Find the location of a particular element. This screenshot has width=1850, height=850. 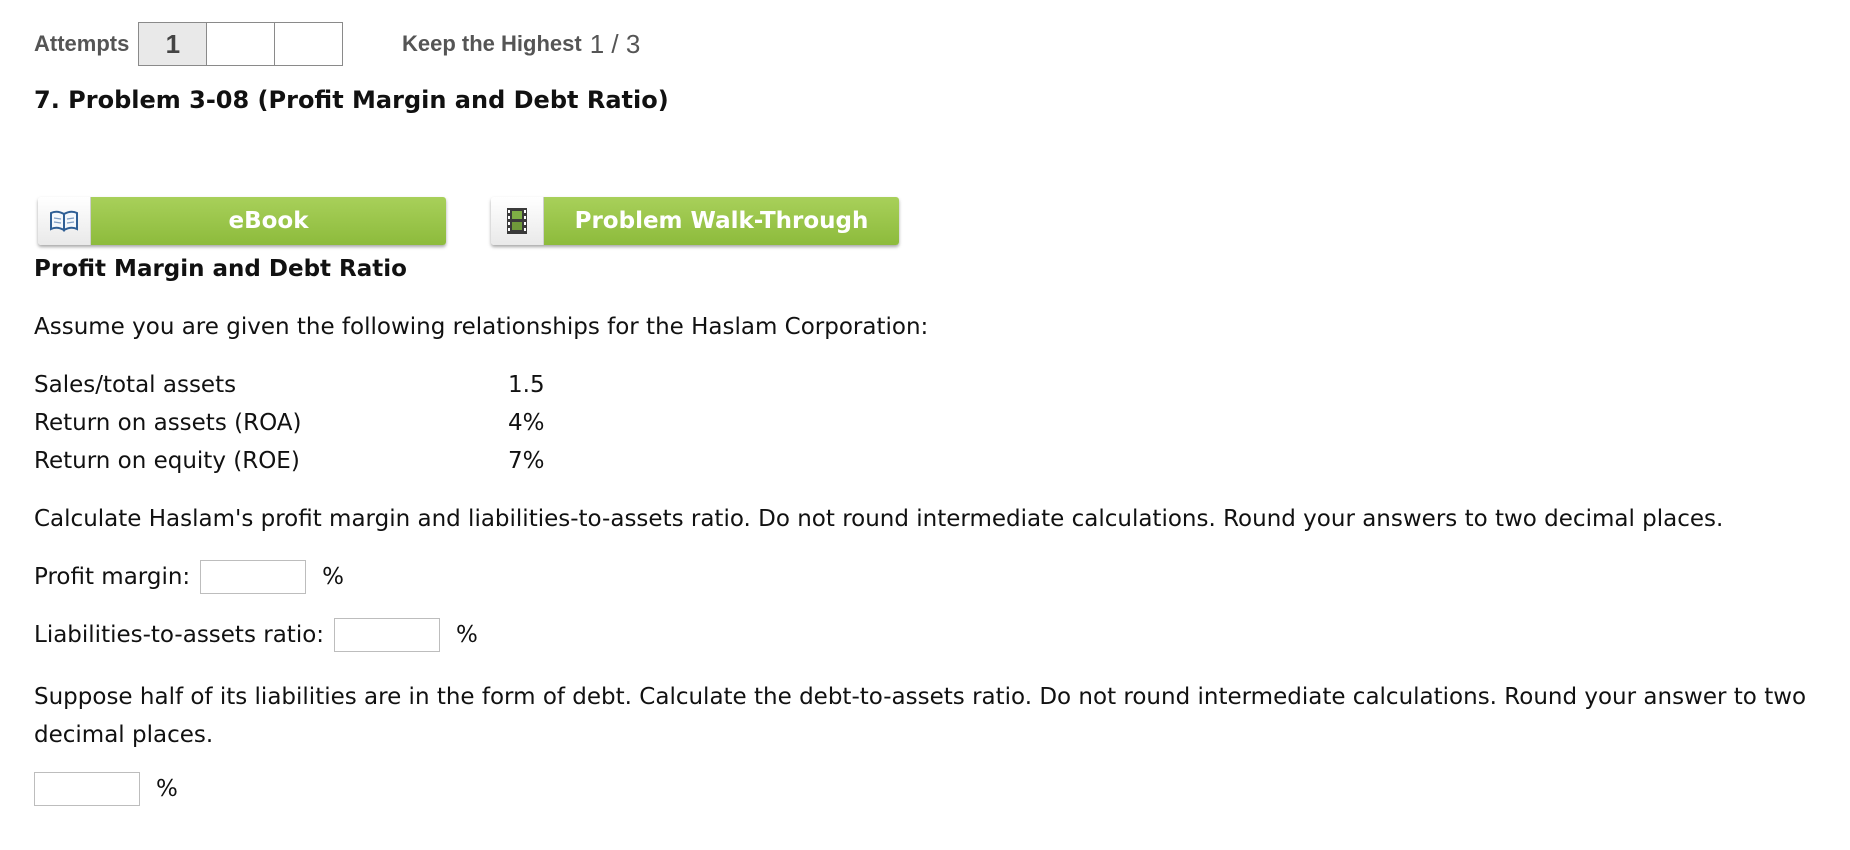

problem-walkthrough-button: Problem Walk-Through is located at coordinates (695, 221).